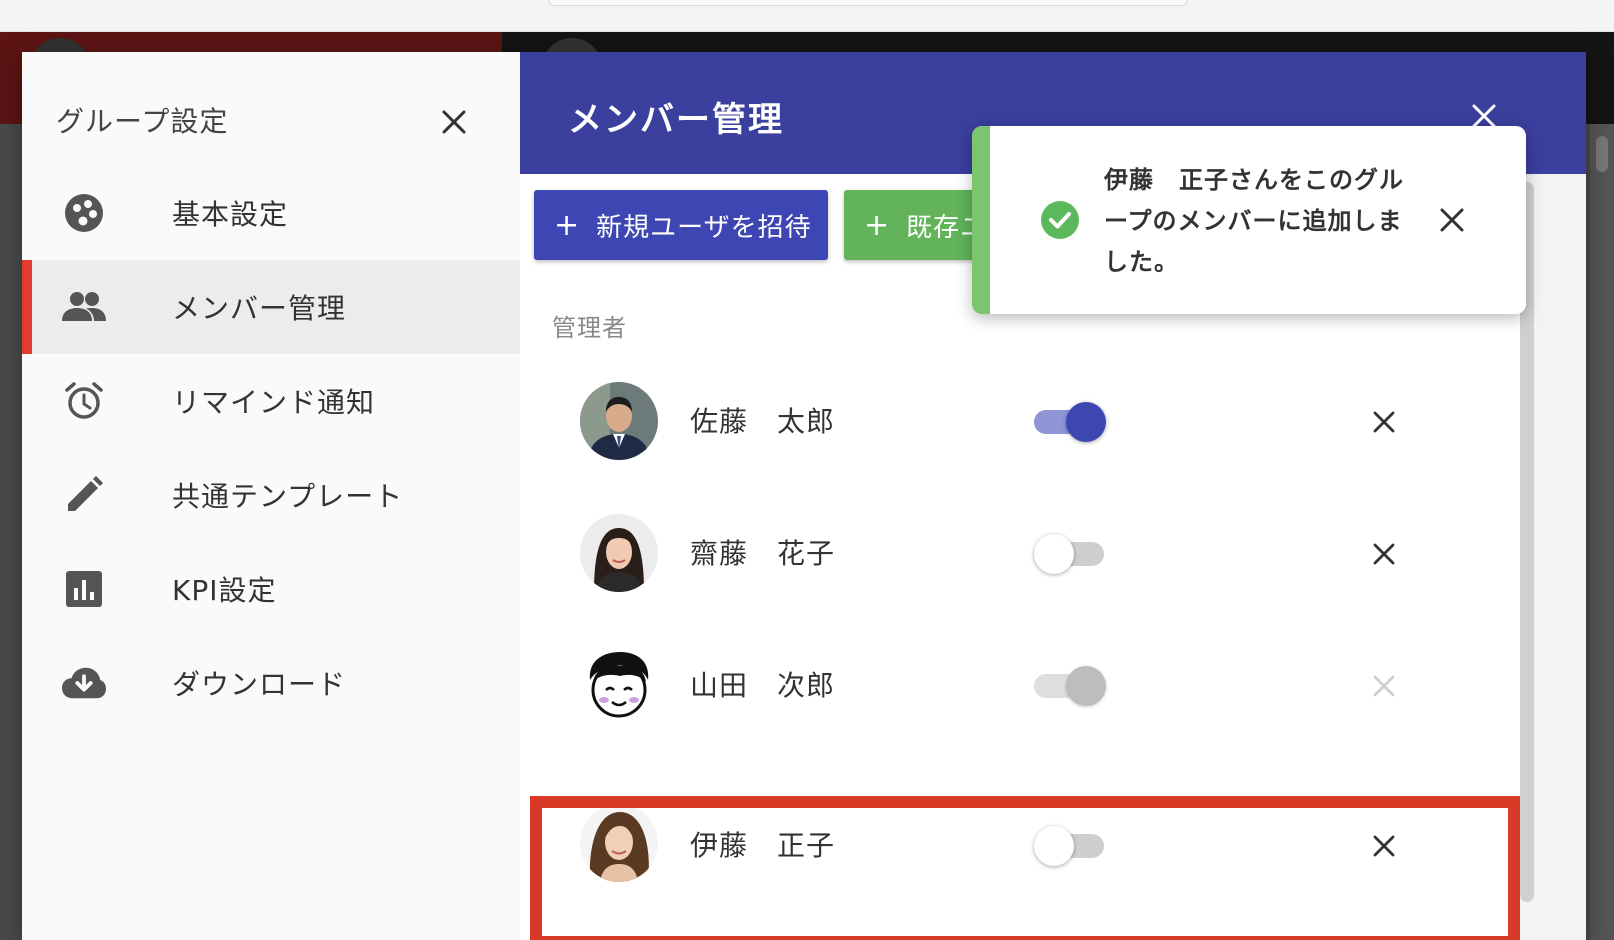 This screenshot has height=940, width=1614. I want to click on sidebar-item-label: 共通テンプレート, so click(288, 496).